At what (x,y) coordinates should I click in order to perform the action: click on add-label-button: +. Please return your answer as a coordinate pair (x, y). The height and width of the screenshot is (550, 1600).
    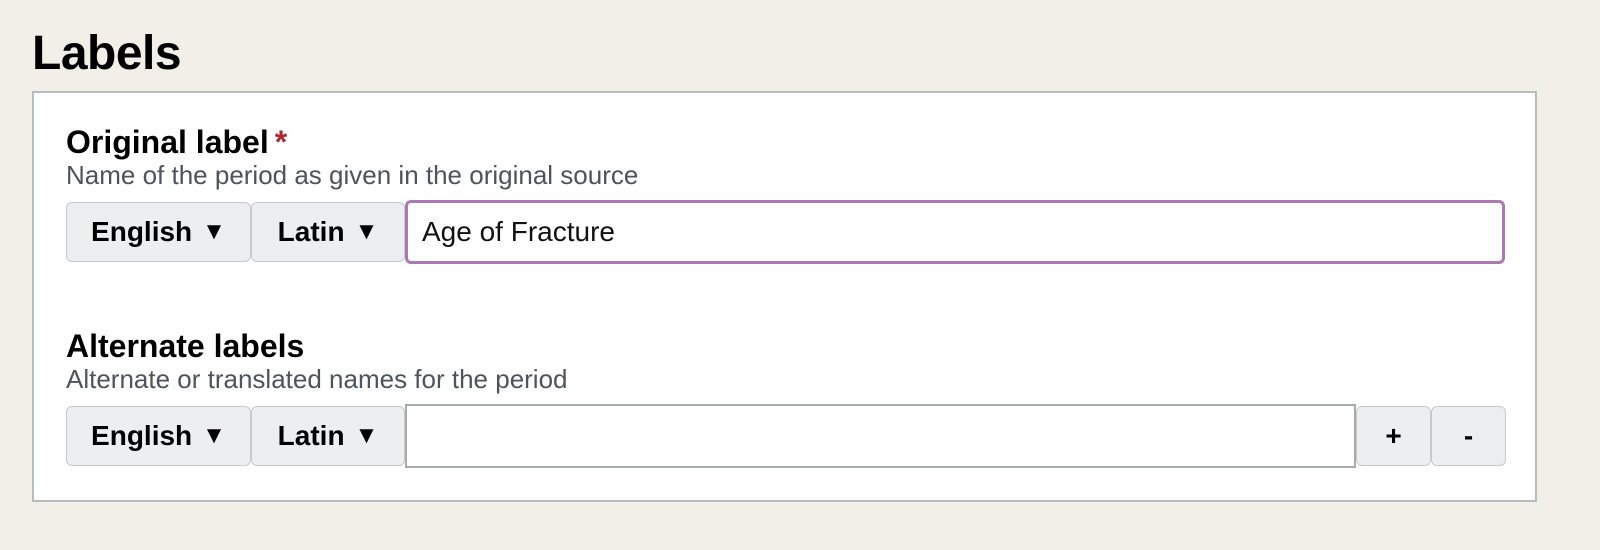
    Looking at the image, I should click on (1393, 436).